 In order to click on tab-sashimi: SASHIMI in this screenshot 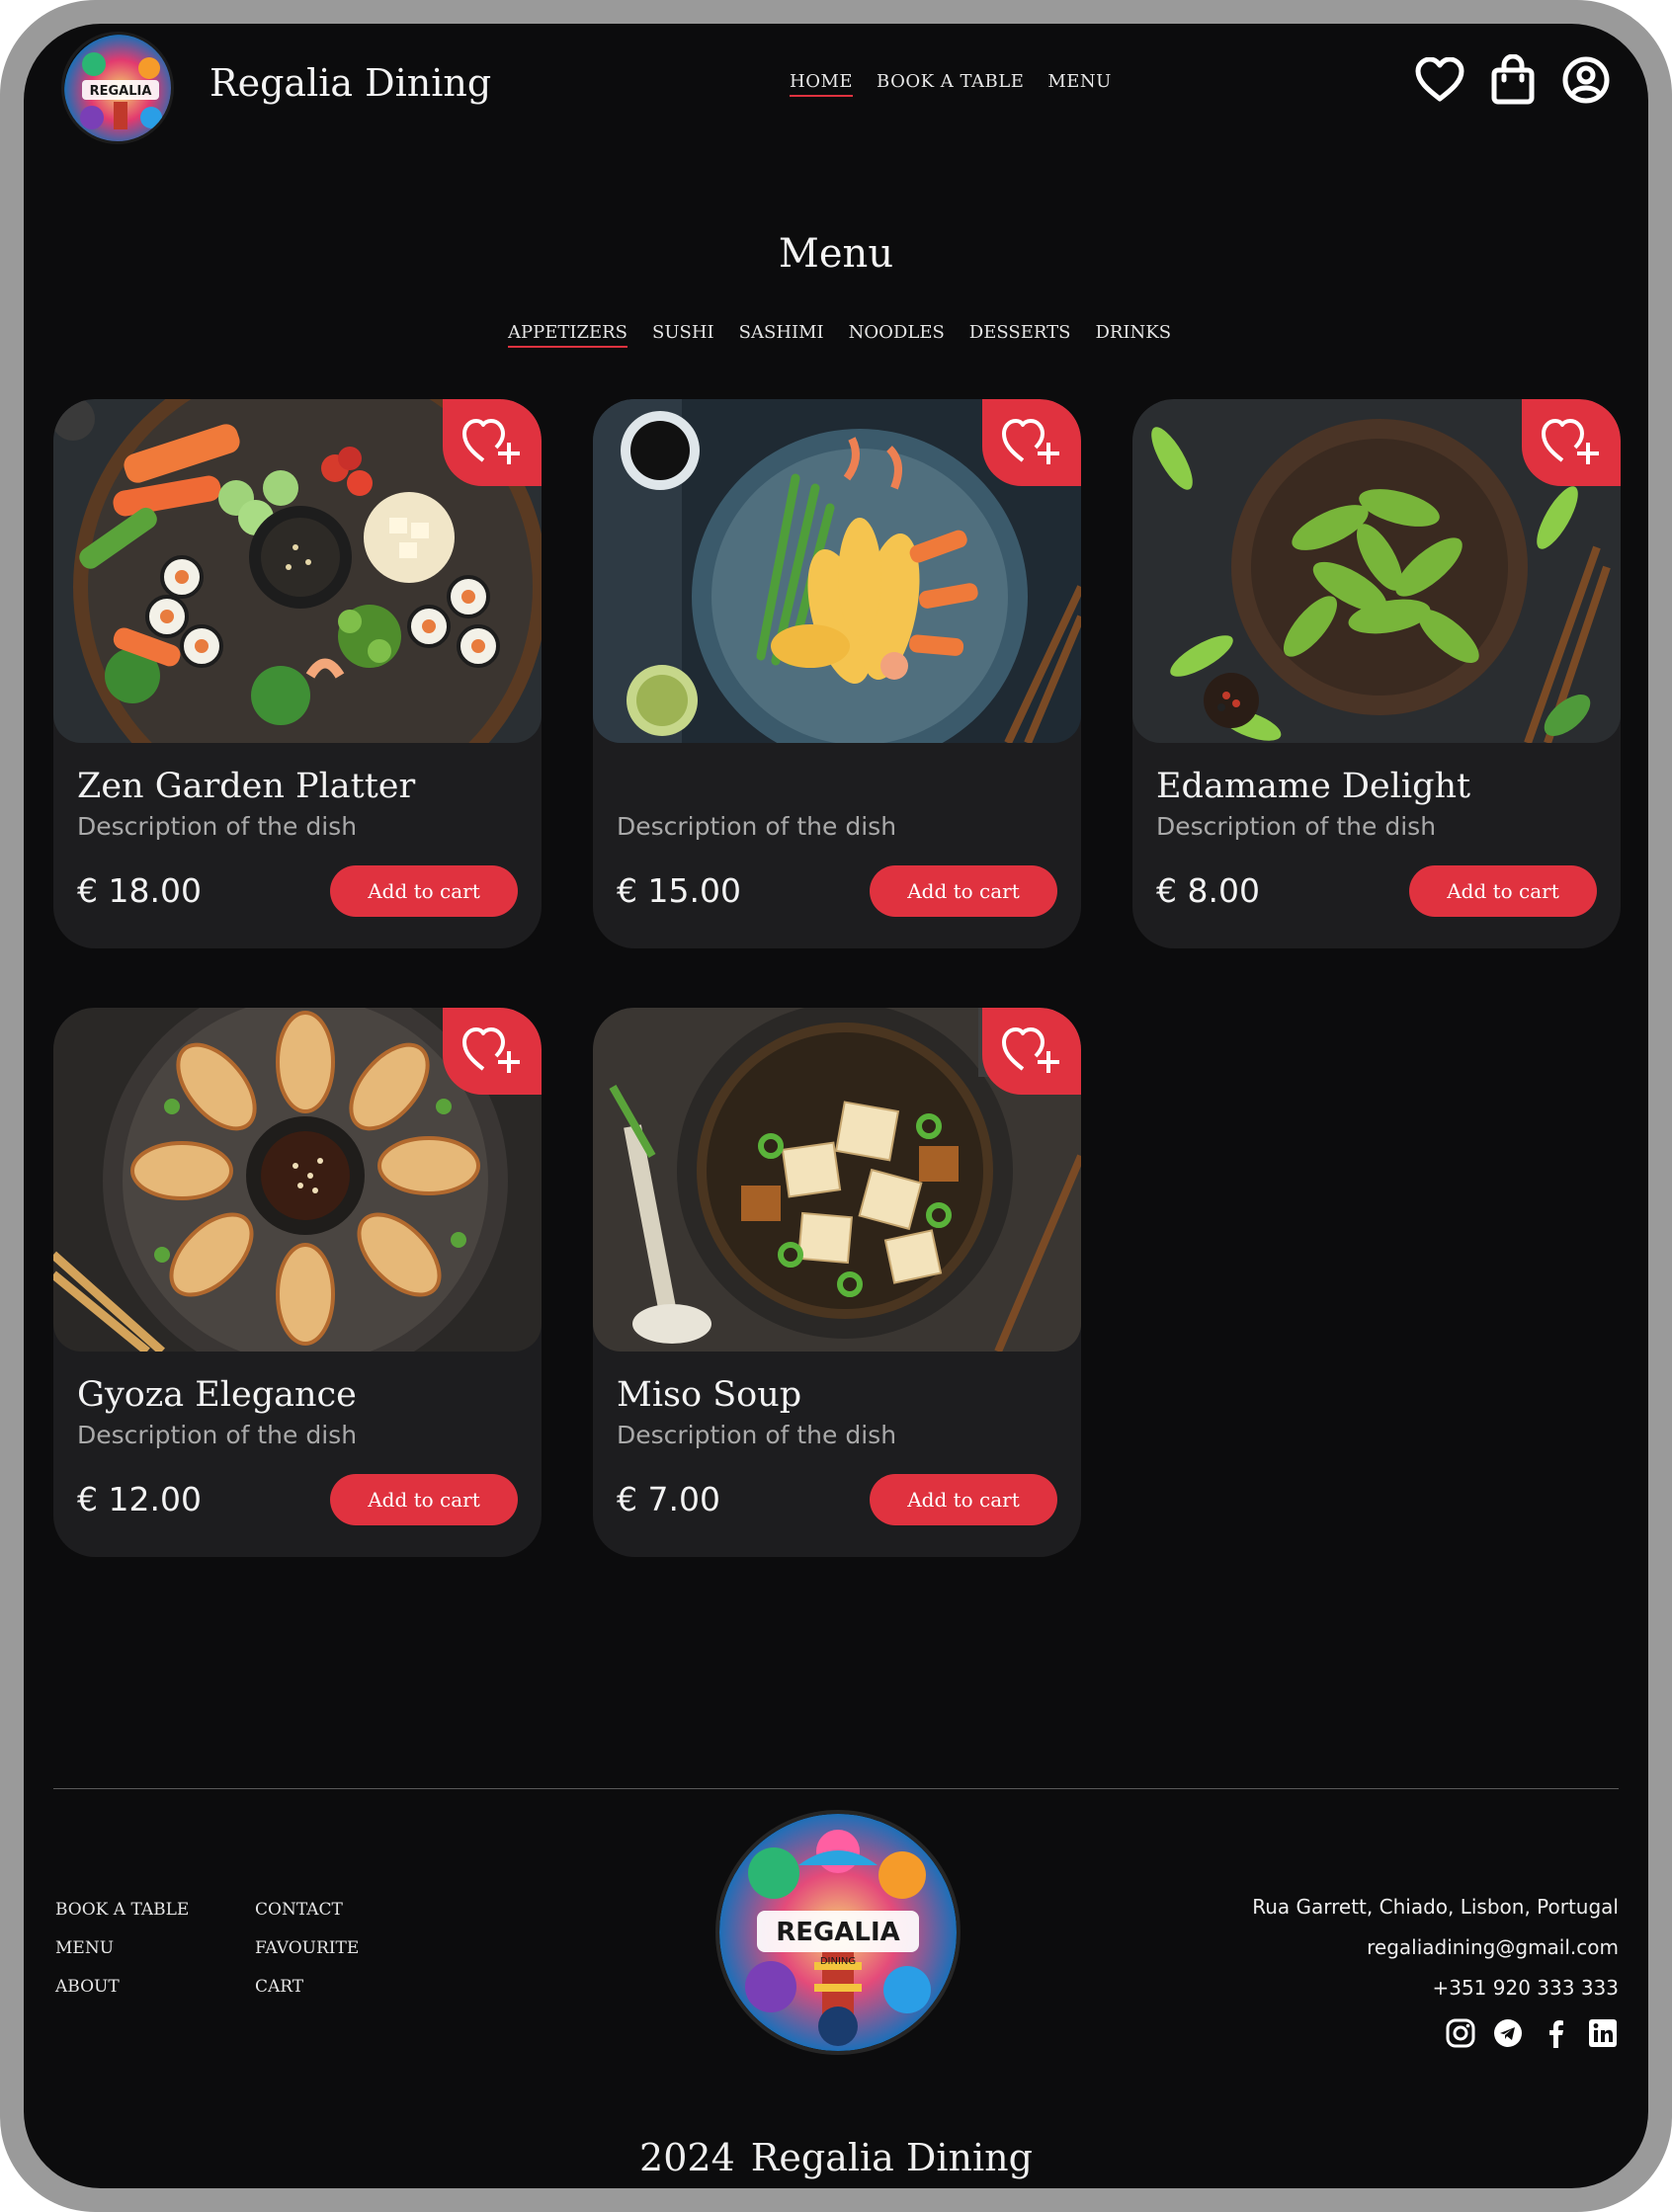, I will do `click(781, 335)`.